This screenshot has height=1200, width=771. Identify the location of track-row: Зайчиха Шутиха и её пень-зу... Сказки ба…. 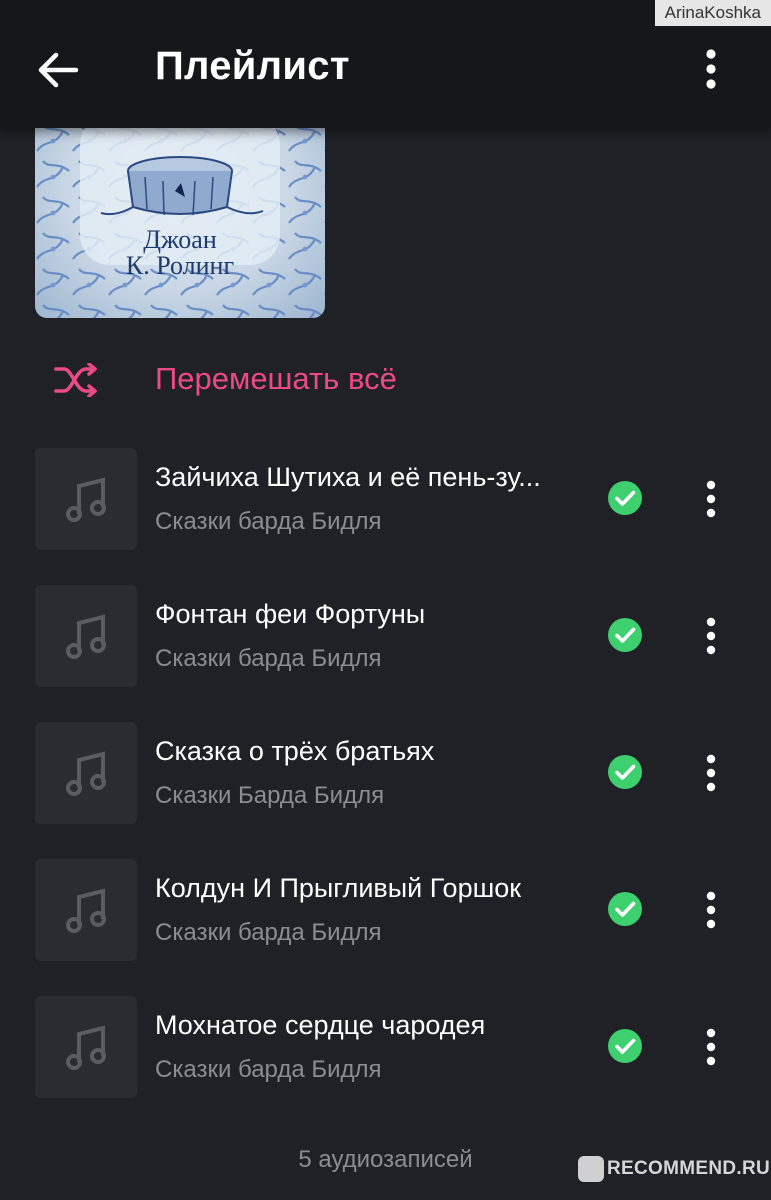
(385, 500).